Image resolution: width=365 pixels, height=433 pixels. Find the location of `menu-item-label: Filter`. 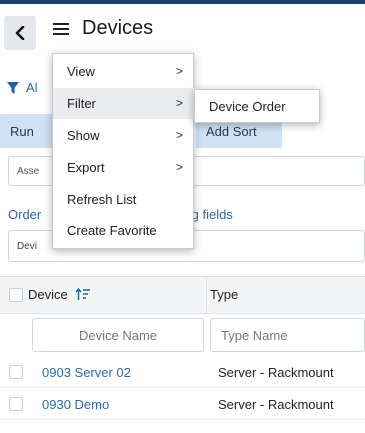

menu-item-label: Filter is located at coordinates (81, 103).